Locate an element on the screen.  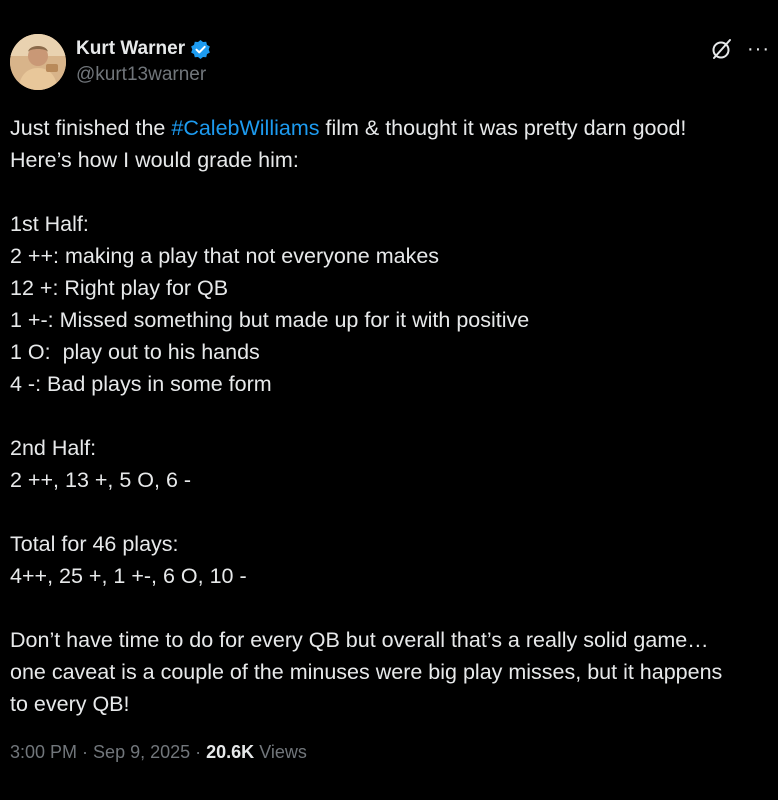
tweet-meta: 3:00 PM · Sep 9, 2025 · 20.6K Views is located at coordinates (158, 752).